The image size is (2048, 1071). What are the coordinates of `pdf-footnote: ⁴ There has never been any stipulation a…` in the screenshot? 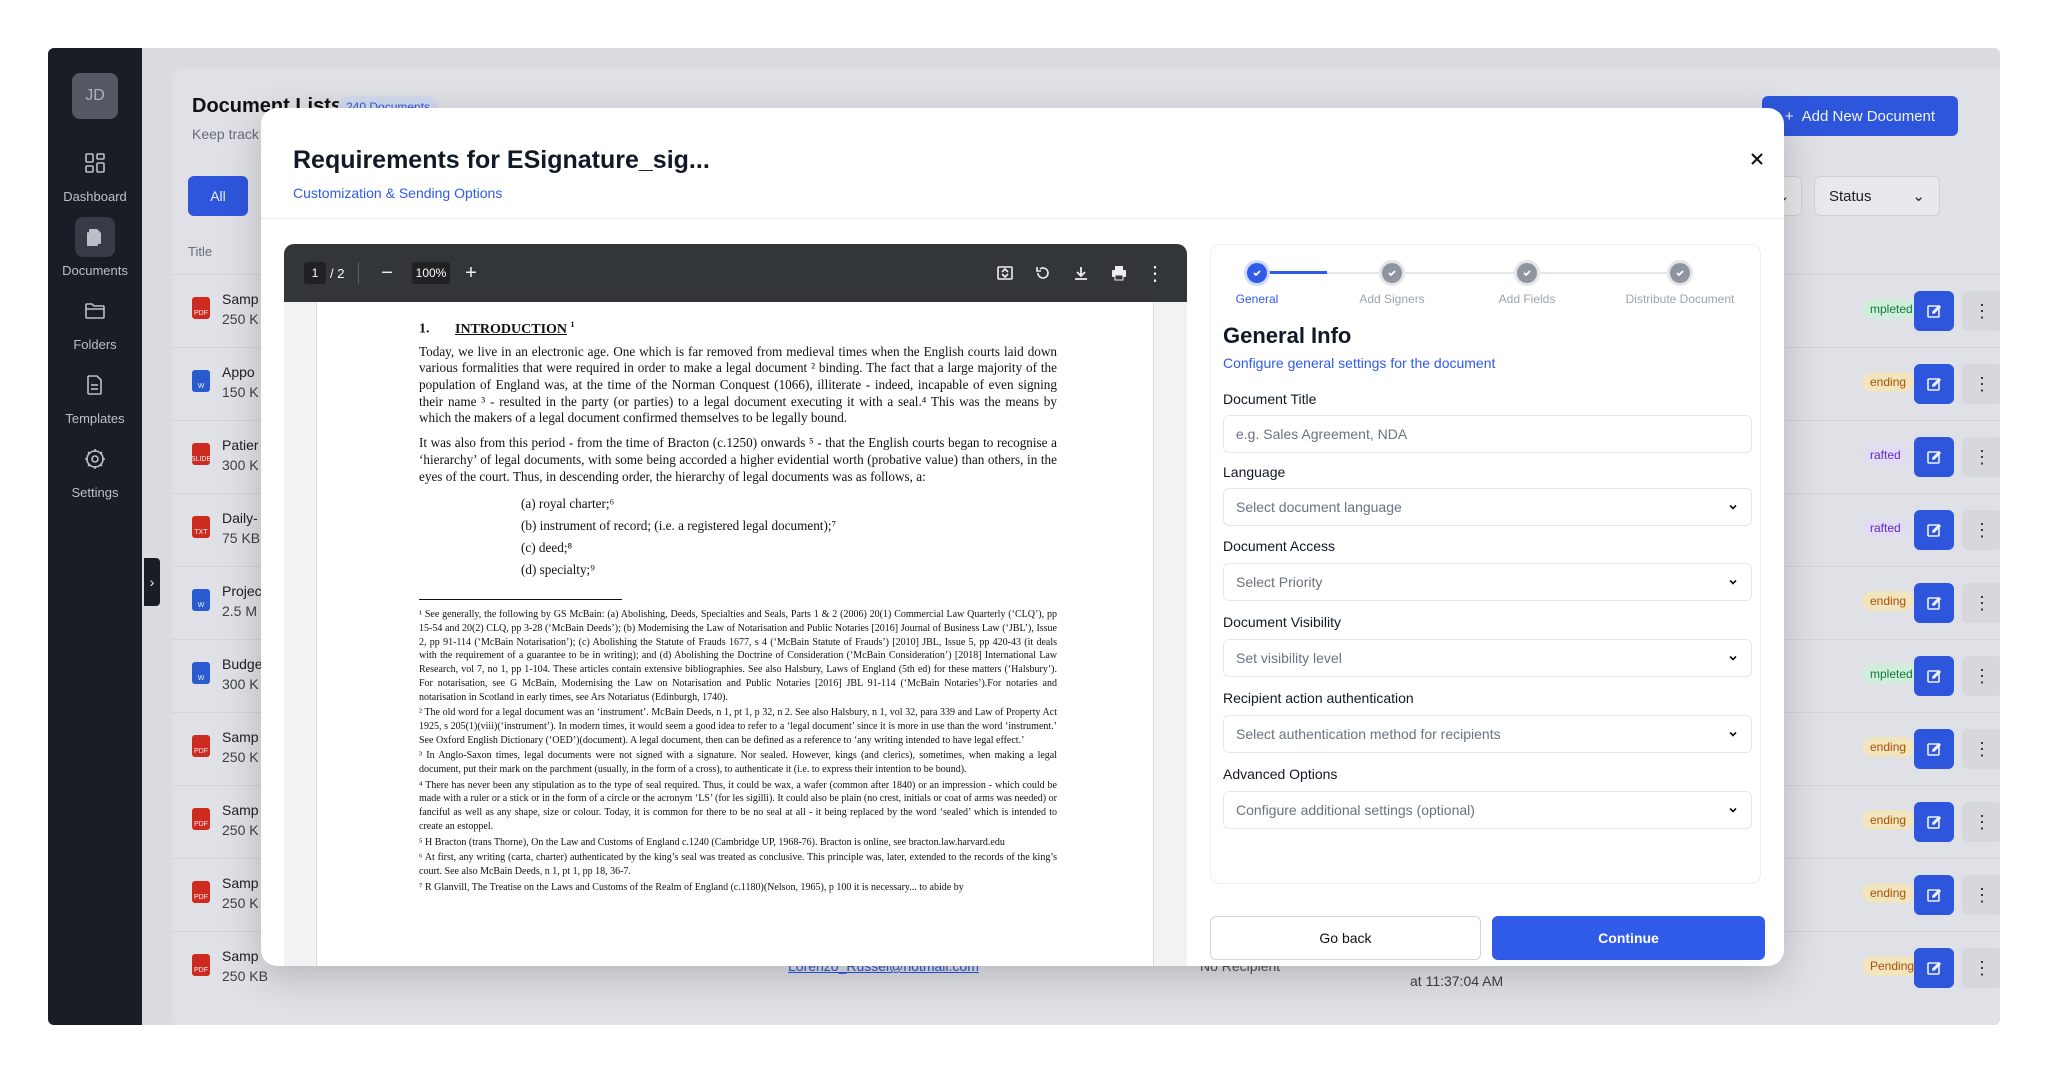 It's located at (738, 805).